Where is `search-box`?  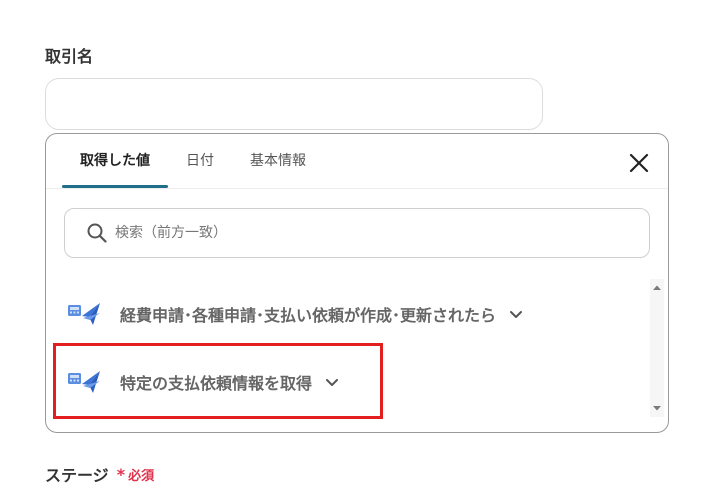
search-box is located at coordinates (357, 233).